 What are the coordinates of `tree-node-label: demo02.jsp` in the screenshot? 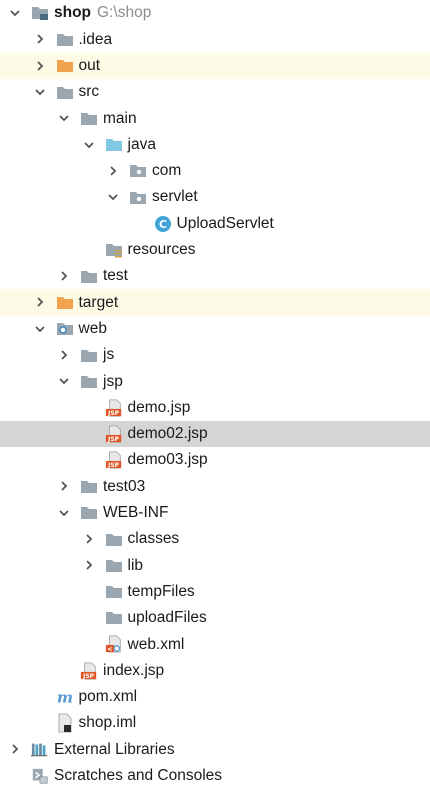 It's located at (167, 434).